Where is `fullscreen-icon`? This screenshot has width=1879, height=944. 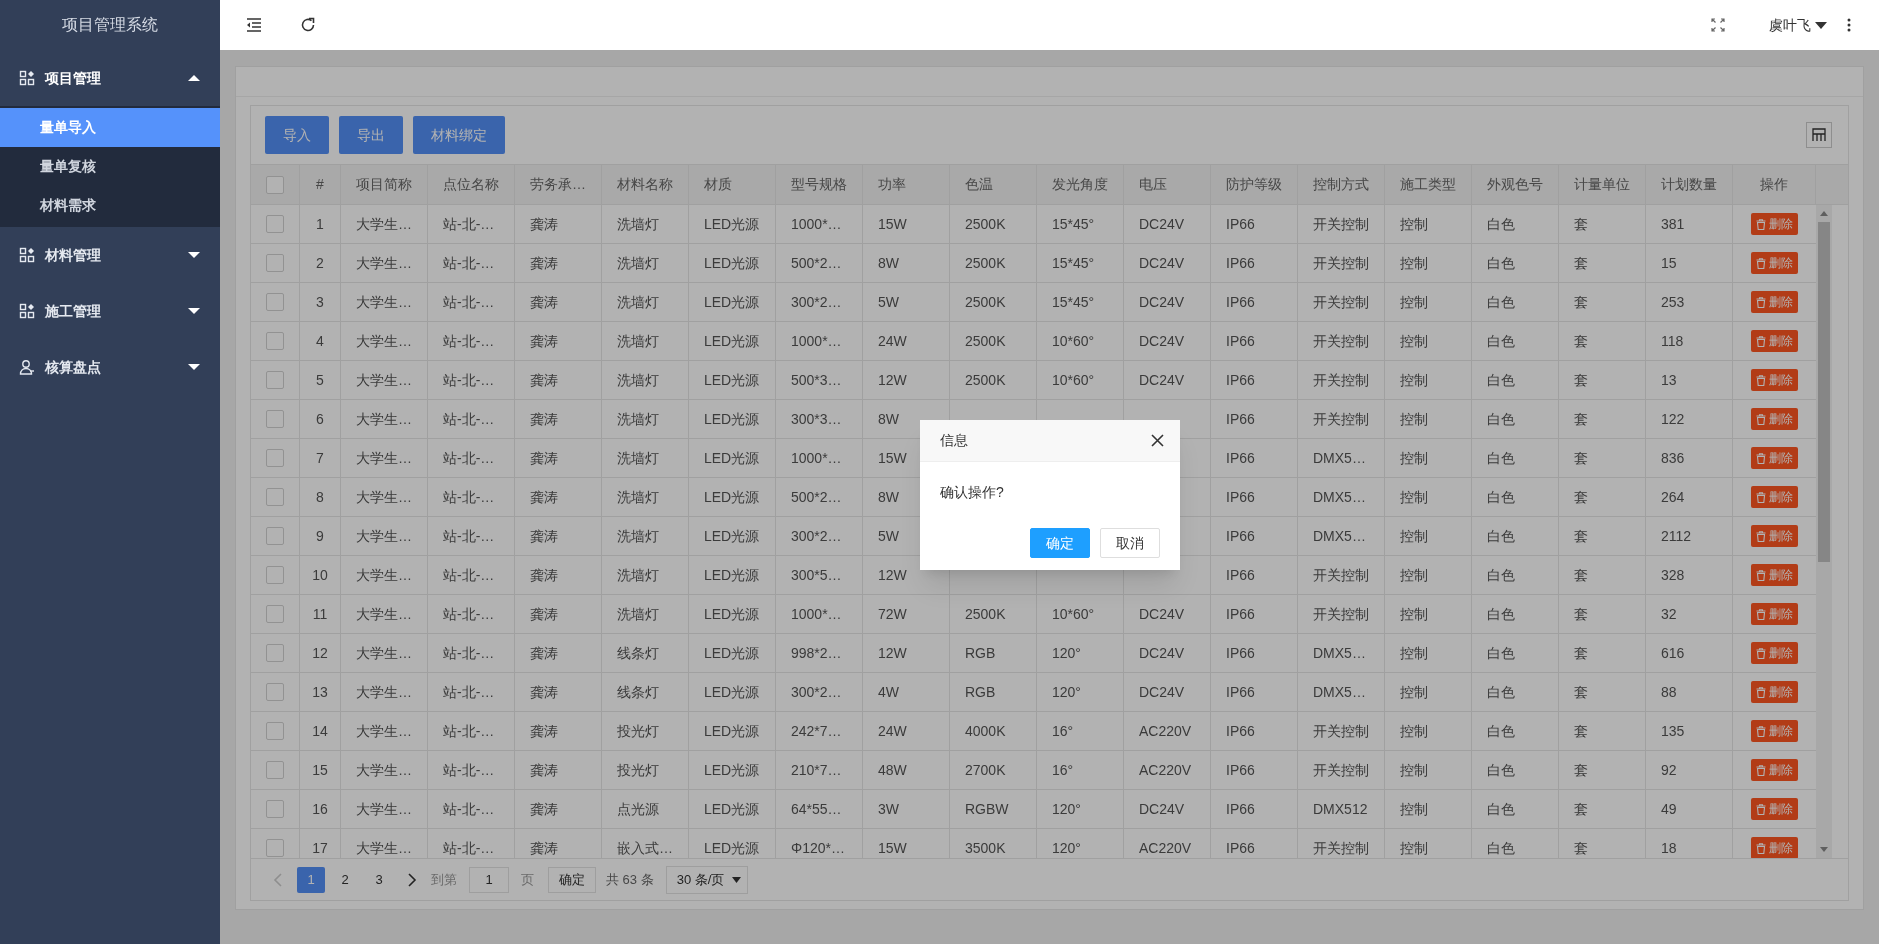
fullscreen-icon is located at coordinates (1718, 25).